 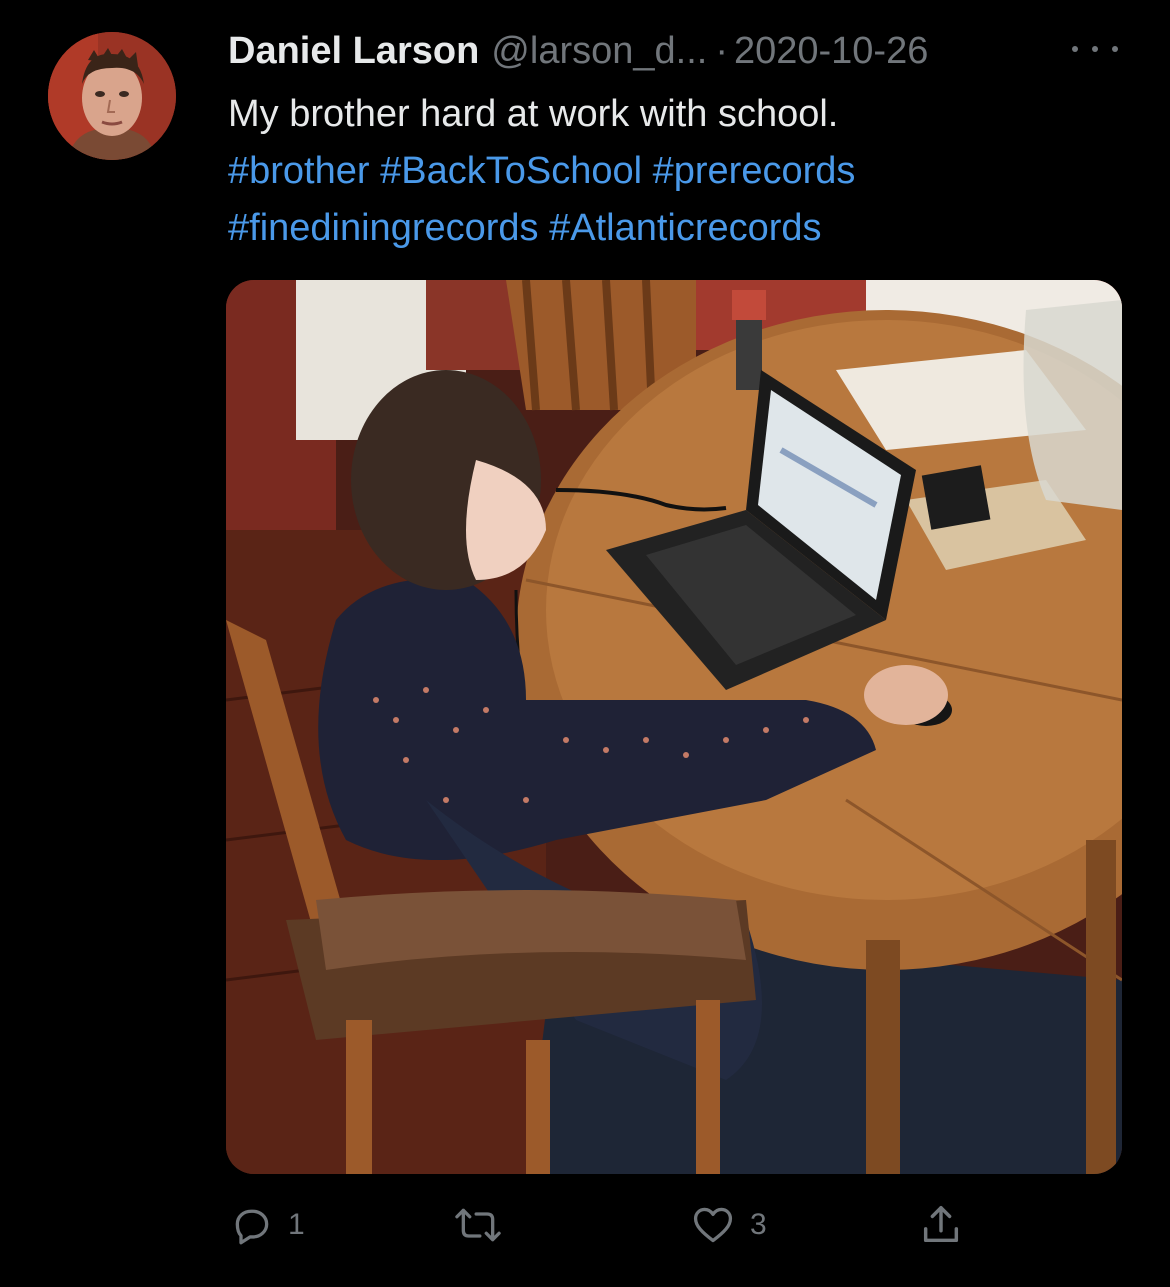 I want to click on hashtag-line: #finediningrecords #Atlanticrecords, so click(x=678, y=228).